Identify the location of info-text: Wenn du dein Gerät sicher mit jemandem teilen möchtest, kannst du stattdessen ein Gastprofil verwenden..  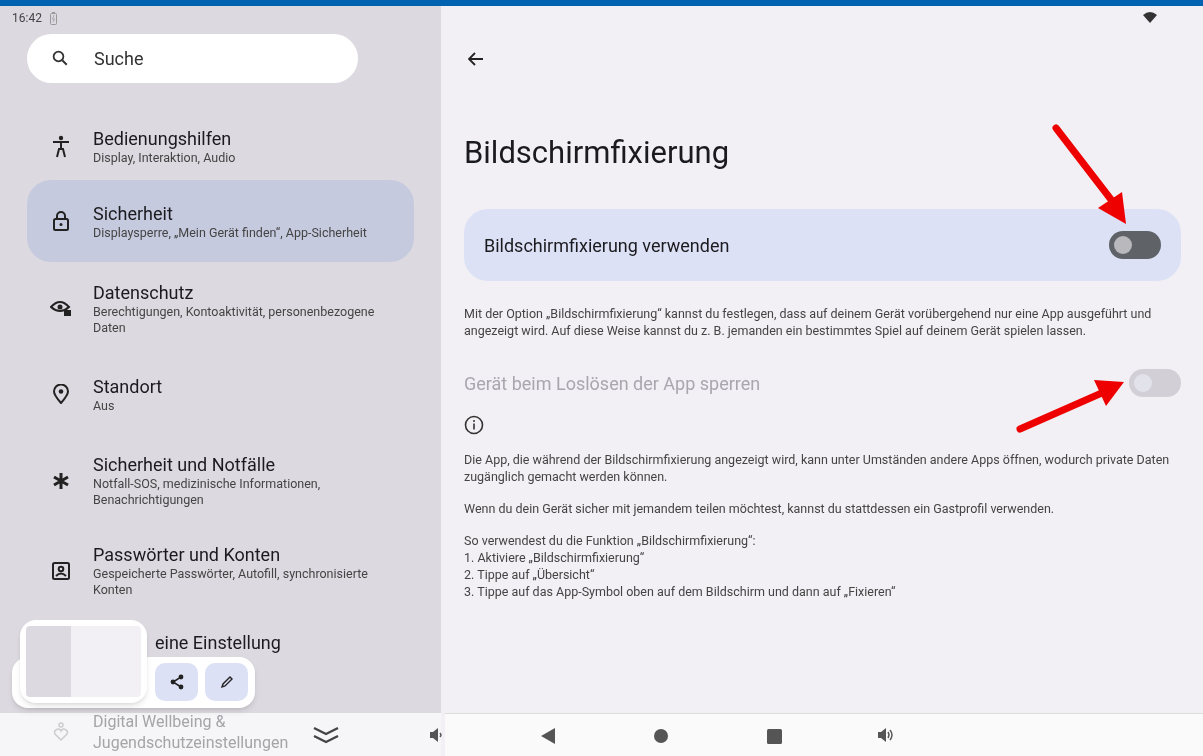
(760, 508).